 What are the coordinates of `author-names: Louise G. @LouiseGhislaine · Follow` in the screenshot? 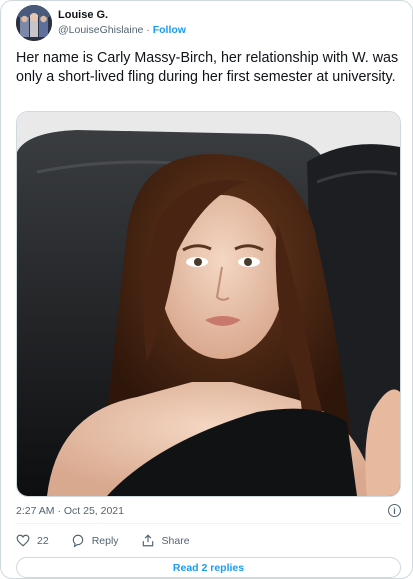 It's located at (122, 23).